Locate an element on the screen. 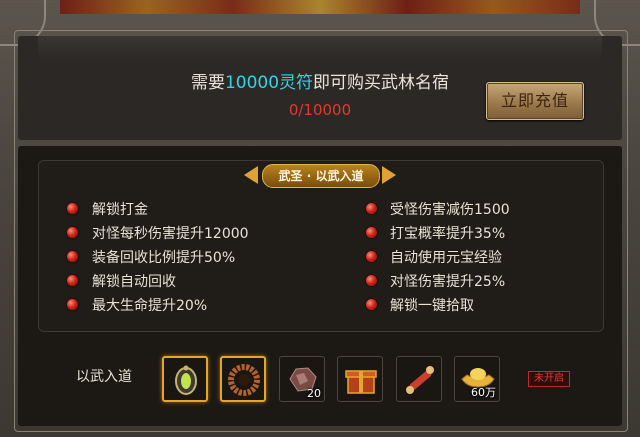 The height and width of the screenshot is (437, 640). perk-right-5: 解锁一键拾取 is located at coordinates (432, 306).